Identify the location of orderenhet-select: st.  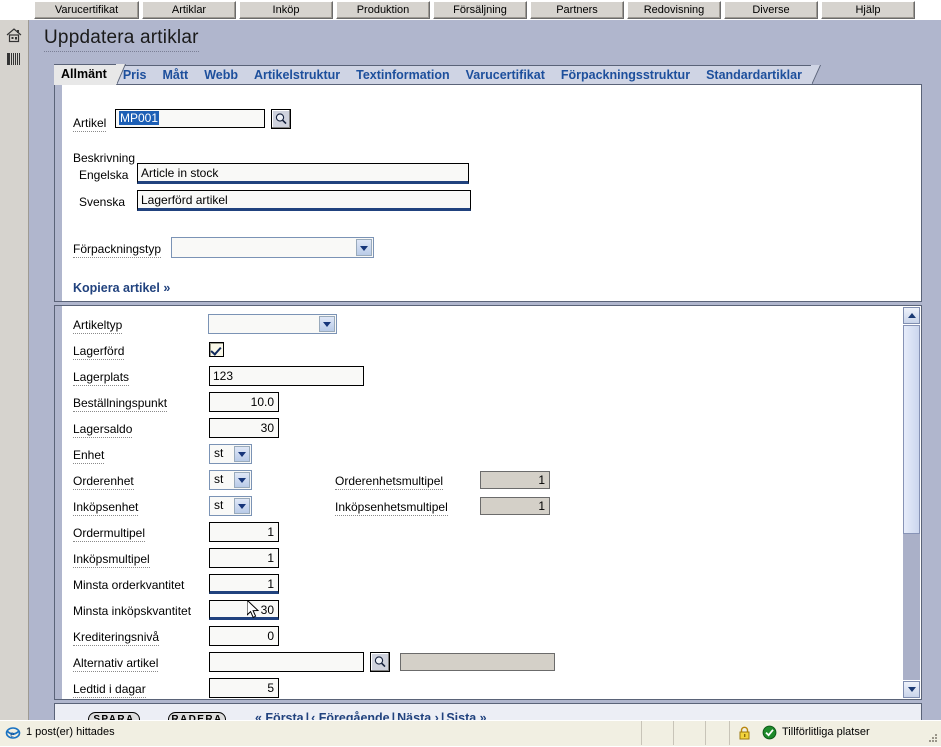
(230, 480).